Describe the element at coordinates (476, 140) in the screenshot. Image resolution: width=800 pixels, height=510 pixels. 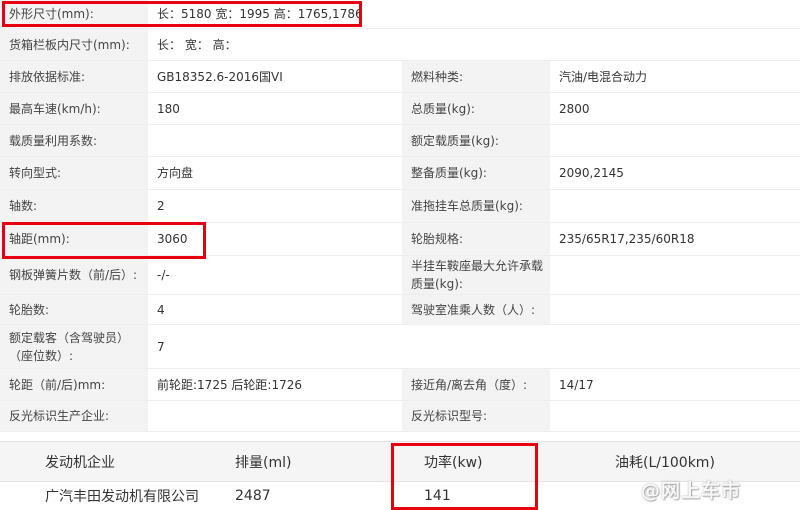
I see `spec-label: 额定载质量(kg):` at that location.